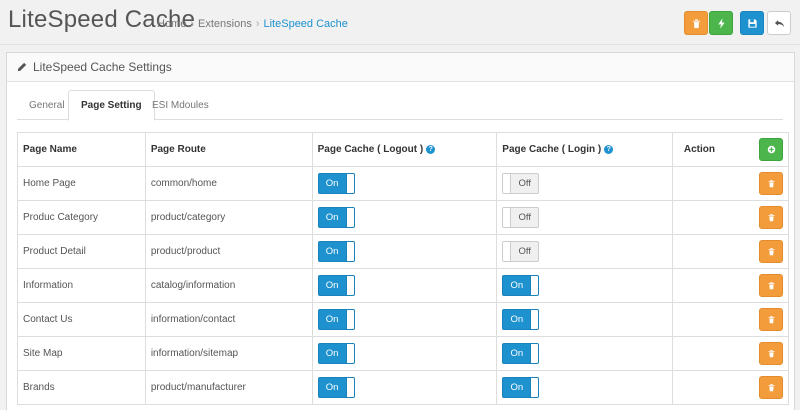 The width and height of the screenshot is (800, 410). Describe the element at coordinates (584, 149) in the screenshot. I see `column-header-cache-login: Page Cache ( Login )?` at that location.